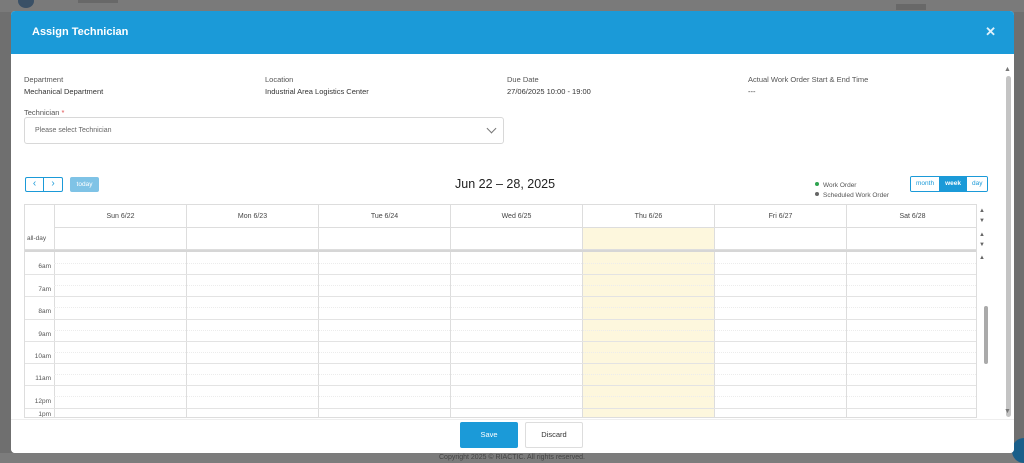  Describe the element at coordinates (44, 414) in the screenshot. I see `hour-label: 1pm` at that location.